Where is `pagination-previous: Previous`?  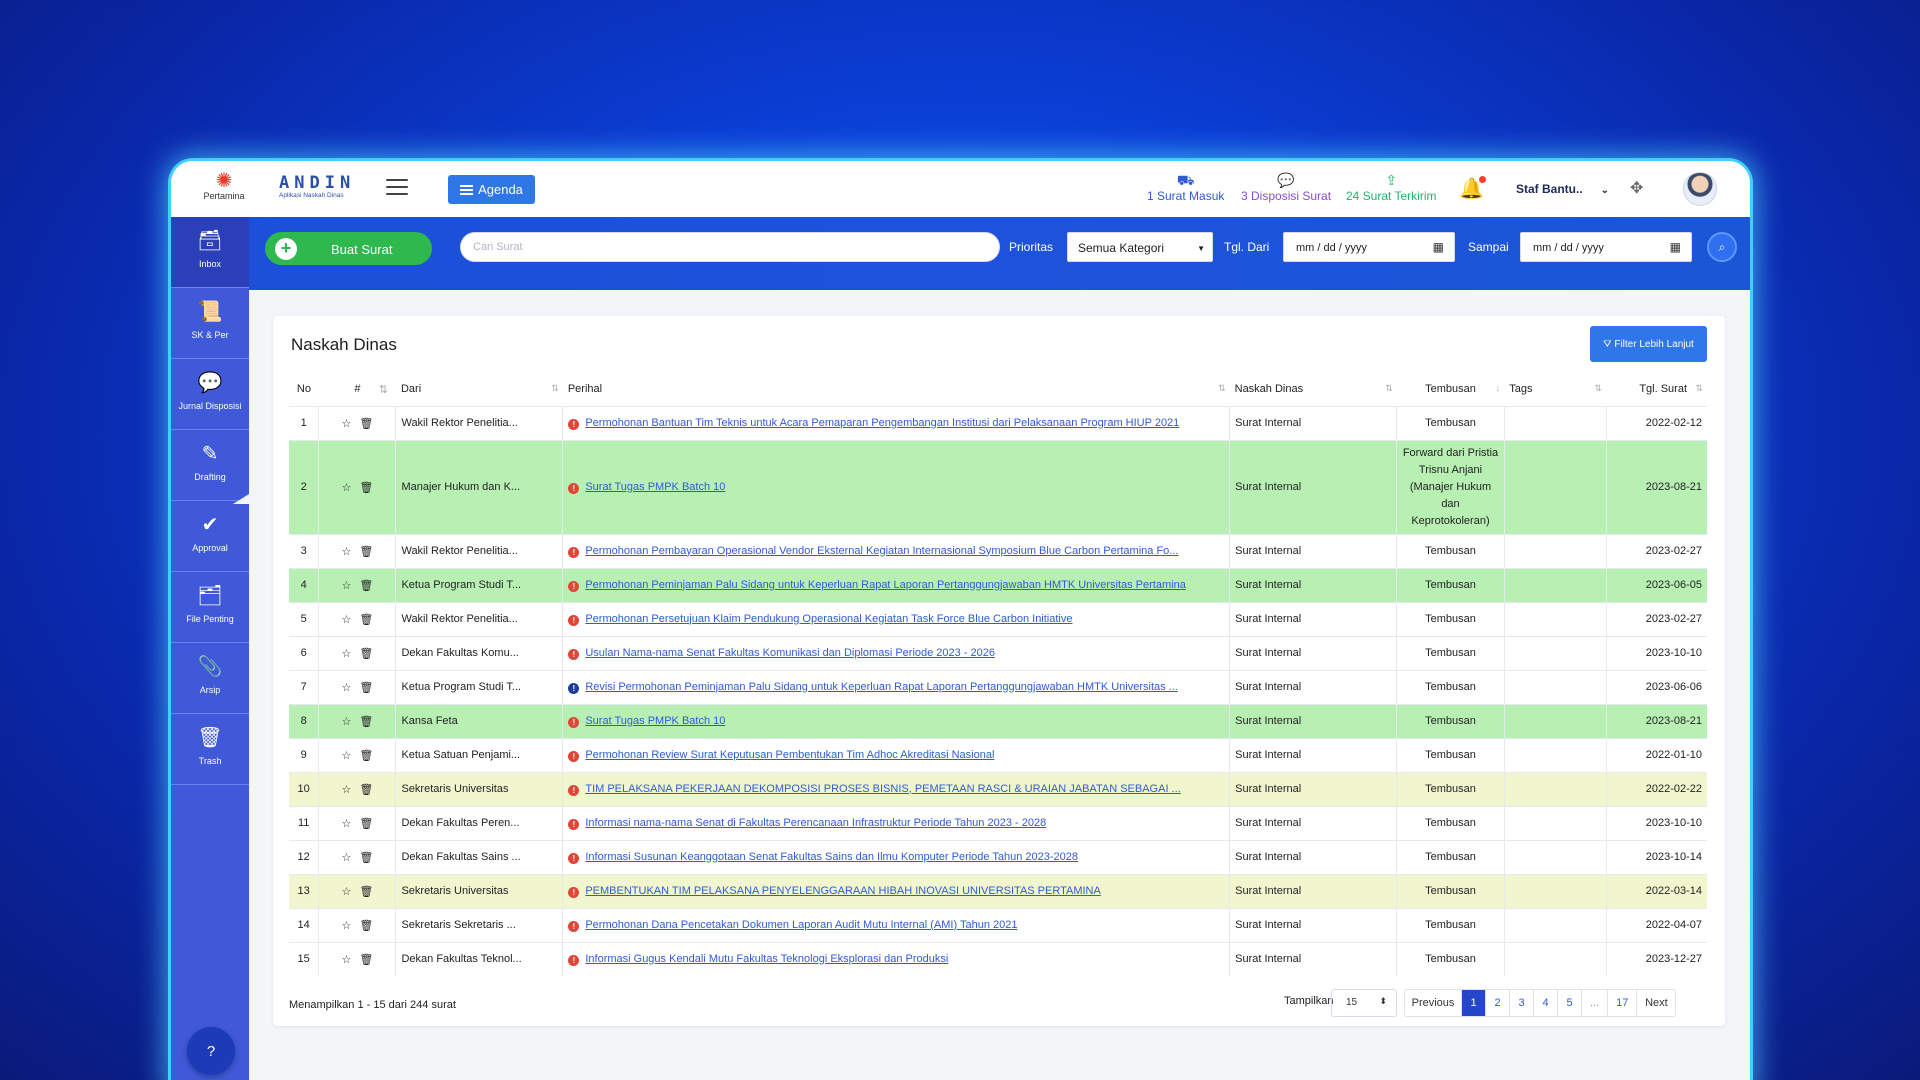 pagination-previous: Previous is located at coordinates (1433, 1003).